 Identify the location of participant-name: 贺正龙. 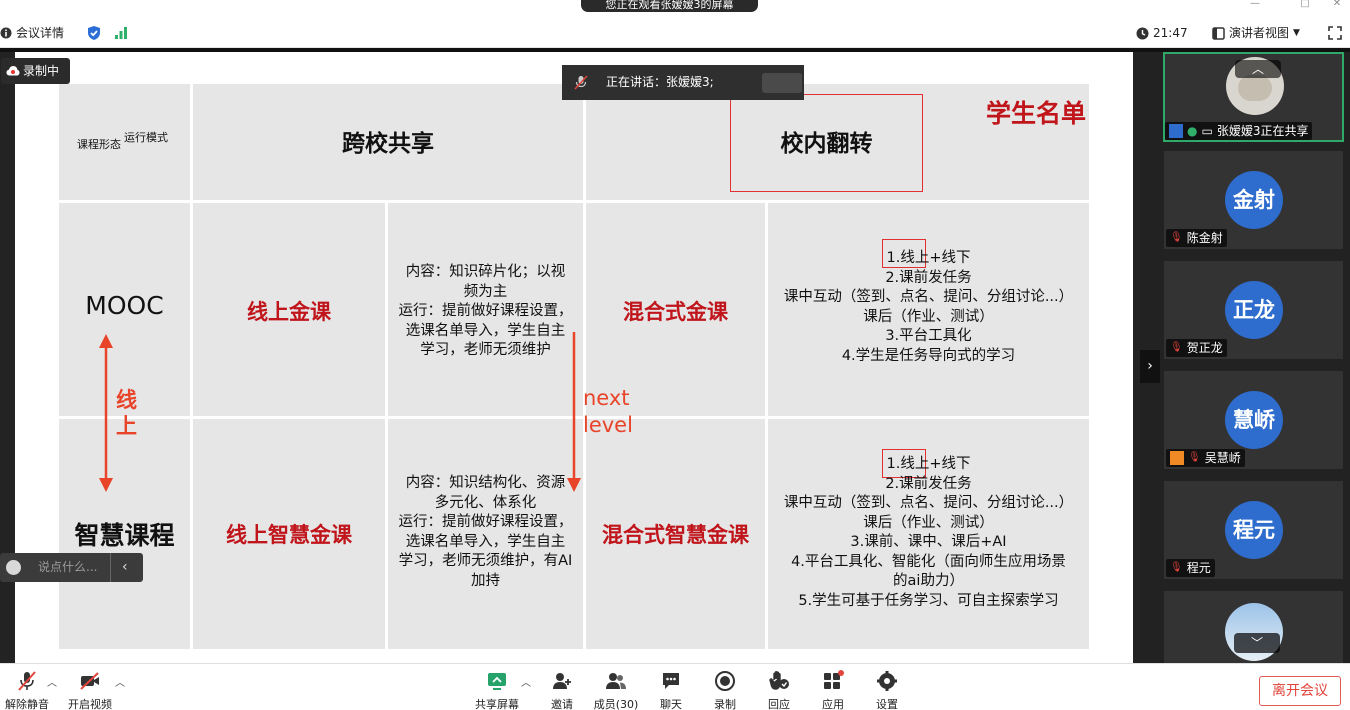
(1204, 348).